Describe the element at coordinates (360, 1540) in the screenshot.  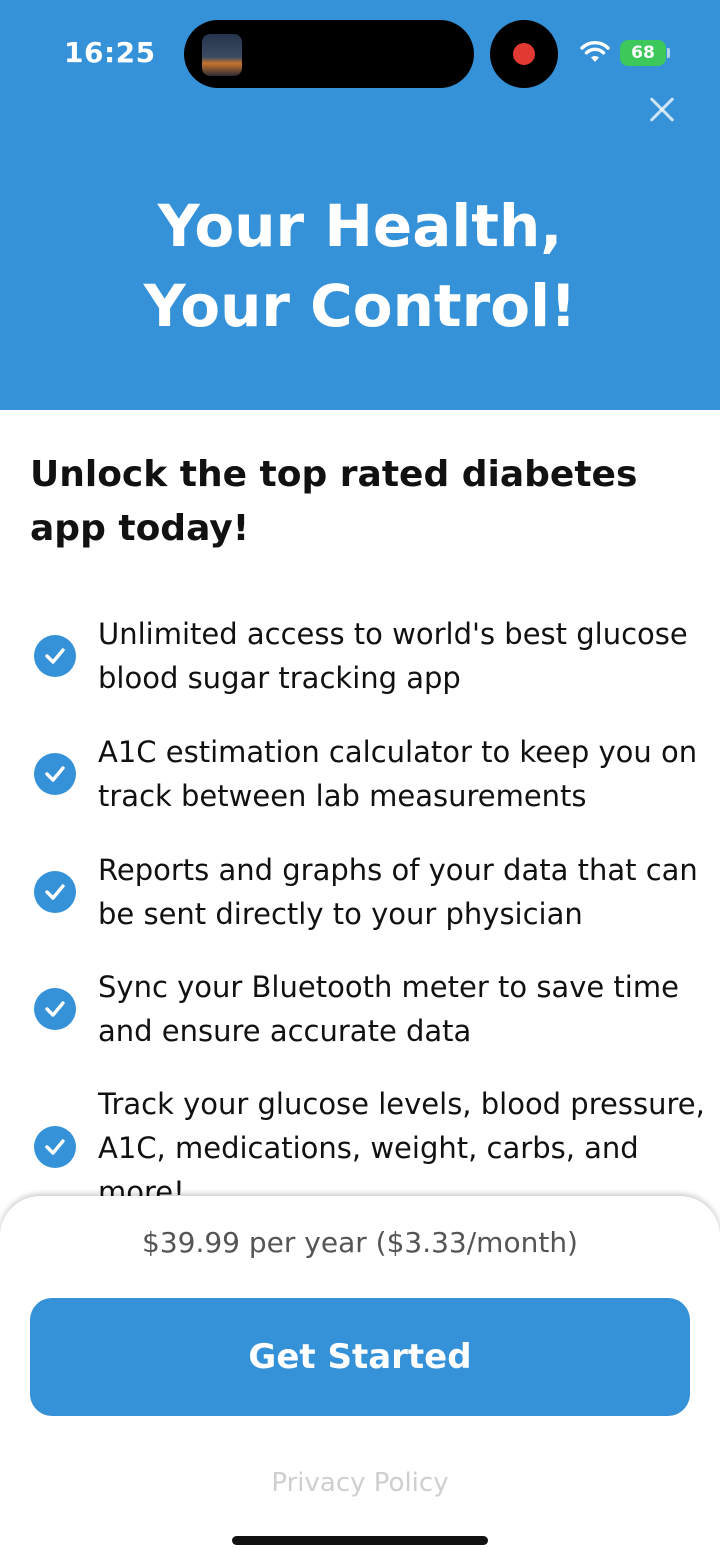
I see `home-indicator` at that location.